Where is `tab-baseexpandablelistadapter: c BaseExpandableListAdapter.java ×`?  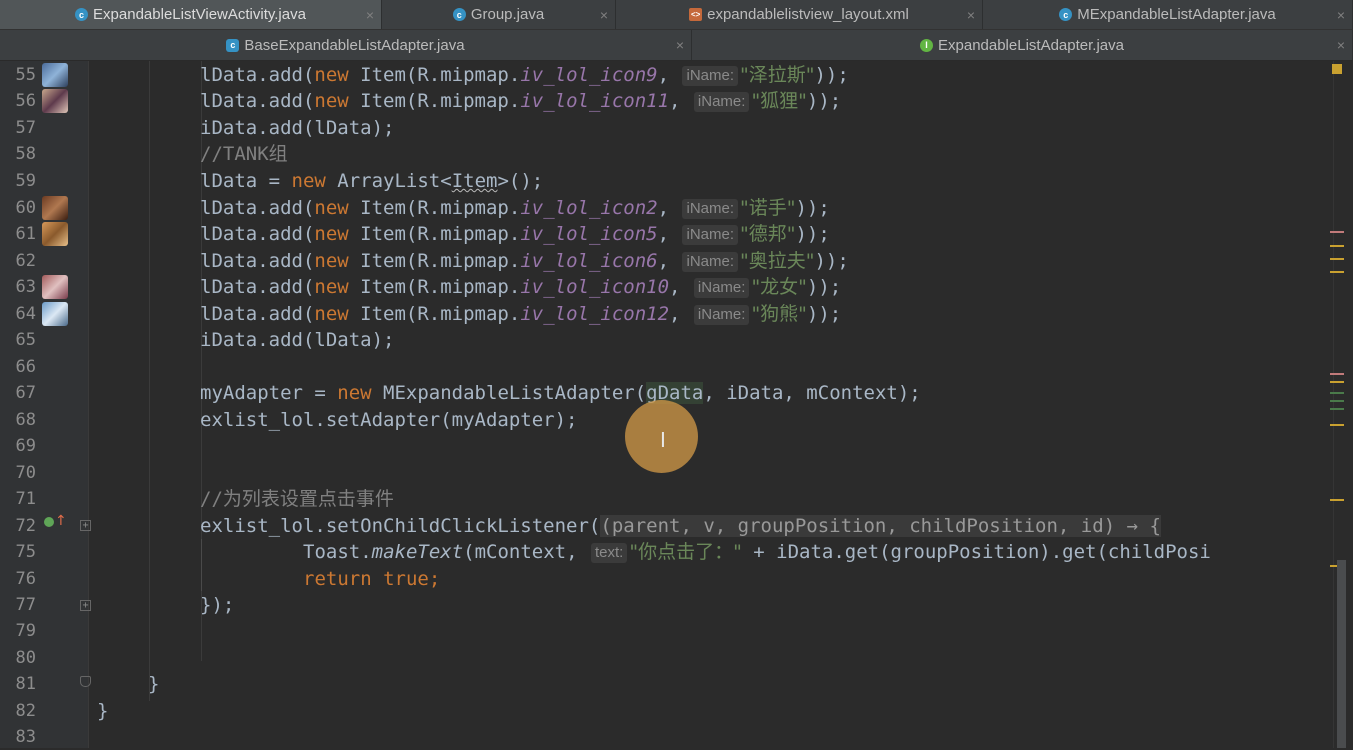
tab-baseexpandablelistadapter: c BaseExpandableListAdapter.java × is located at coordinates (346, 45).